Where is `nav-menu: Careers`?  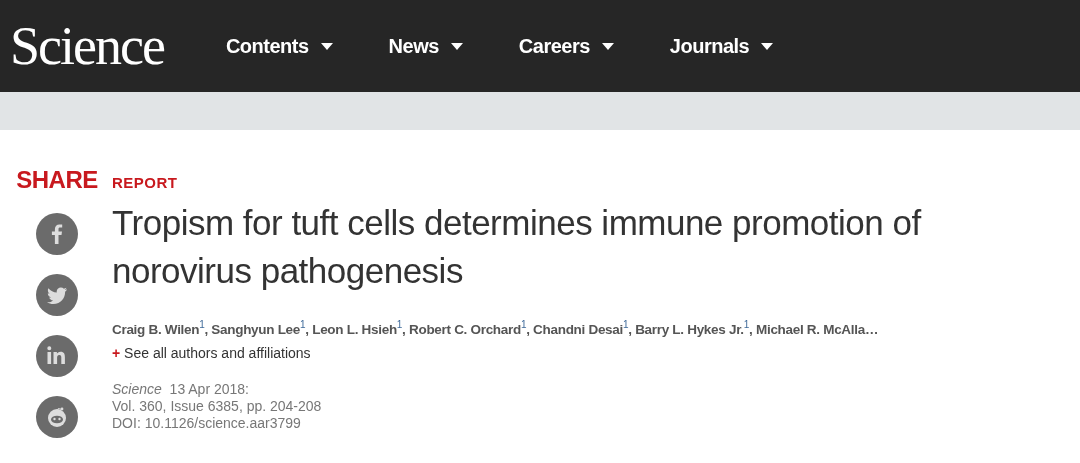 nav-menu: Careers is located at coordinates (566, 46).